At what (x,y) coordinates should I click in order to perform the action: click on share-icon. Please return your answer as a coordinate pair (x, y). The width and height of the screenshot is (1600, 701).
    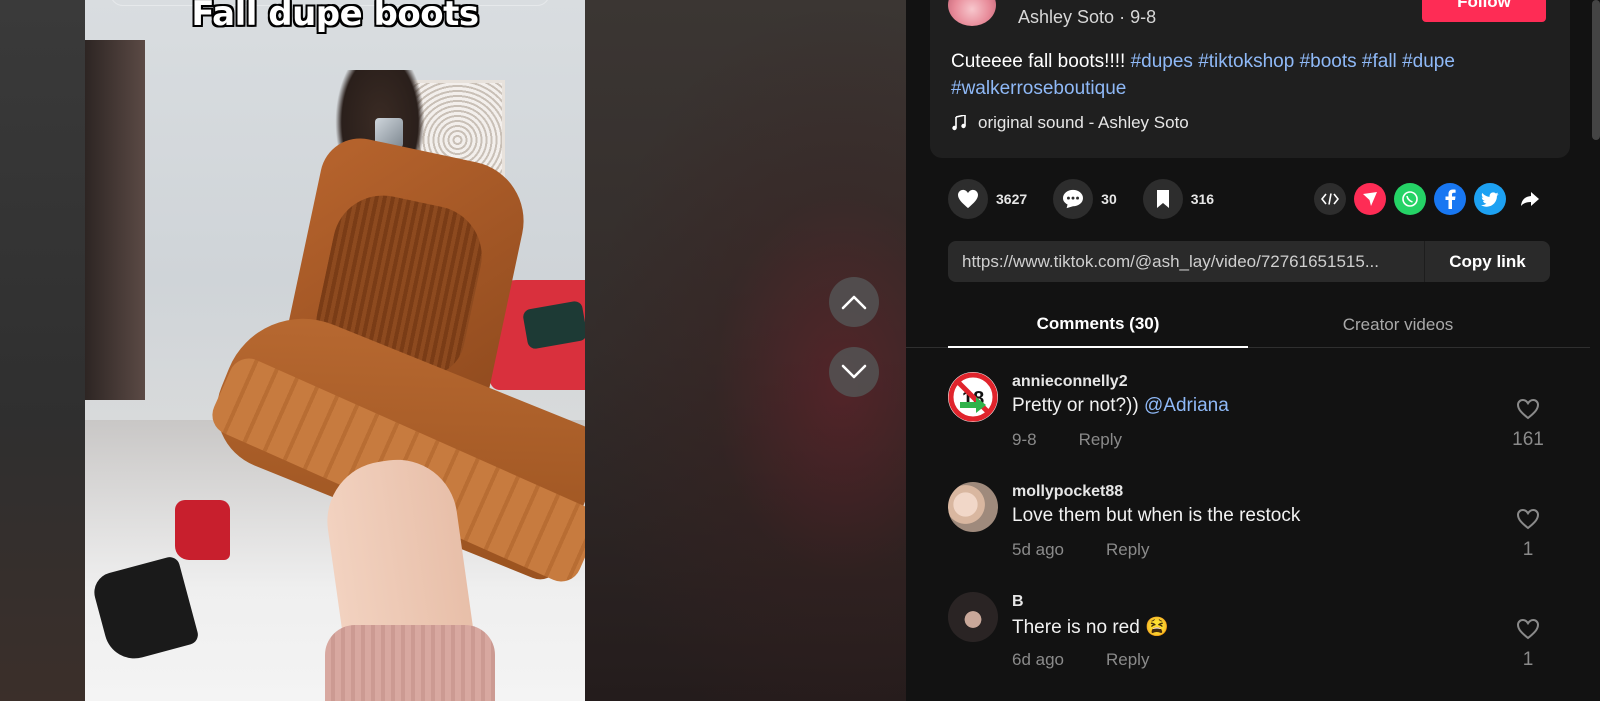
    Looking at the image, I should click on (1530, 199).